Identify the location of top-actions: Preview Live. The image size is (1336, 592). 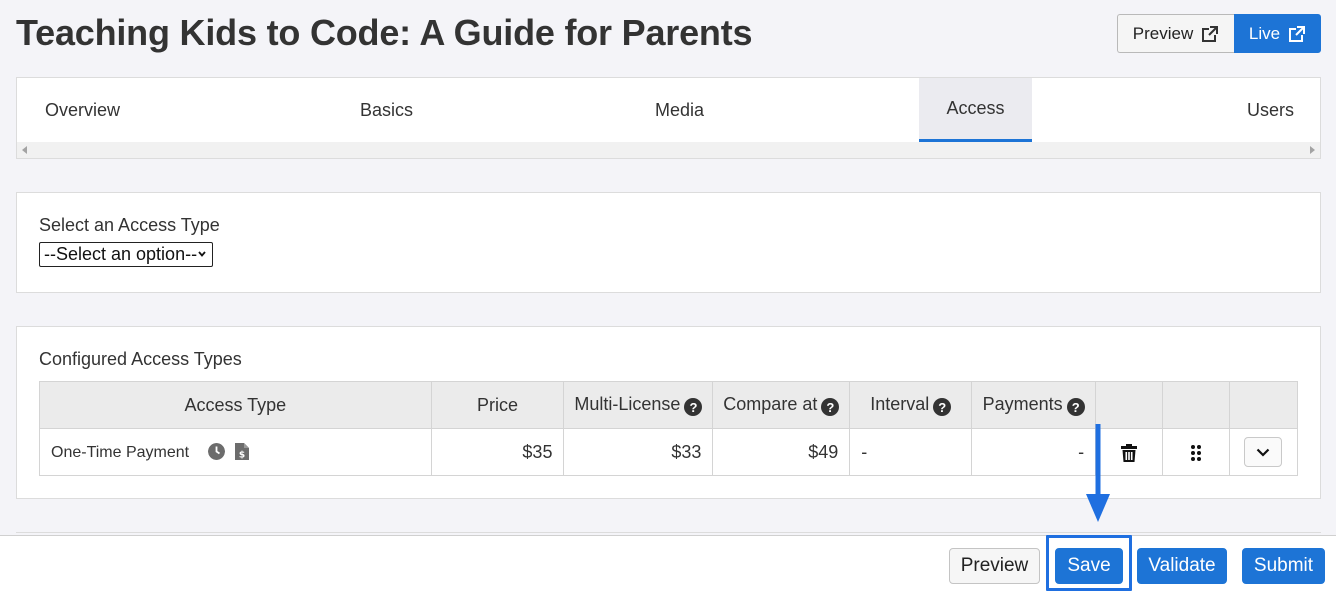
(1219, 33).